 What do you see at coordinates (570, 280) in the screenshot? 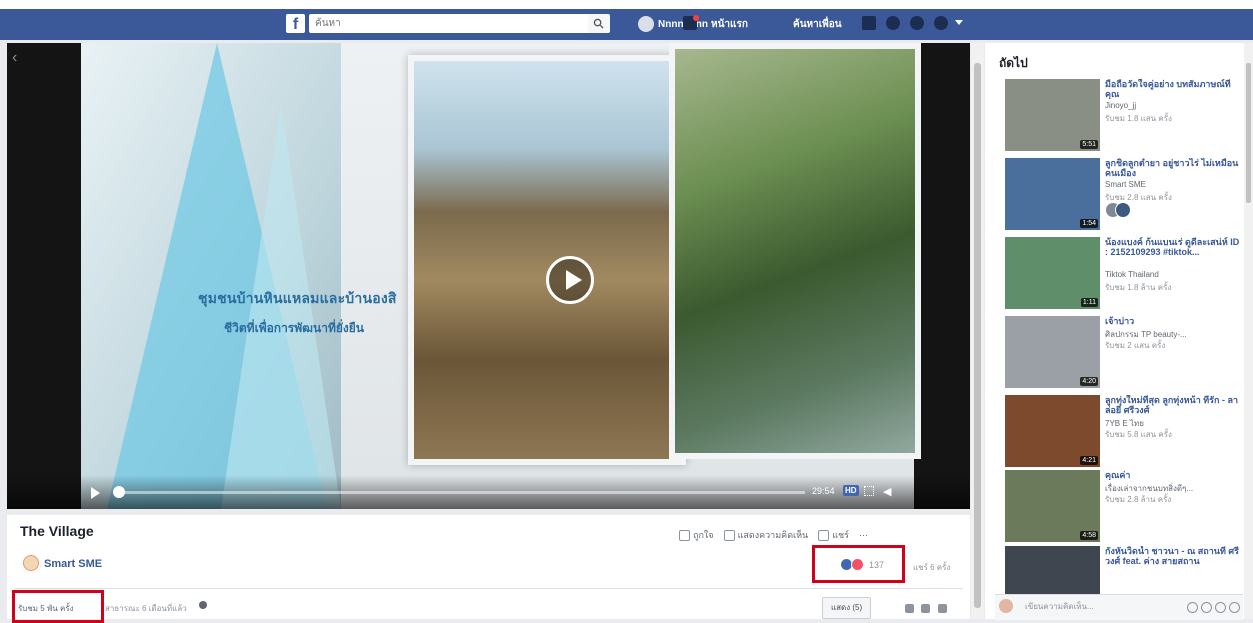
I see `play-button` at bounding box center [570, 280].